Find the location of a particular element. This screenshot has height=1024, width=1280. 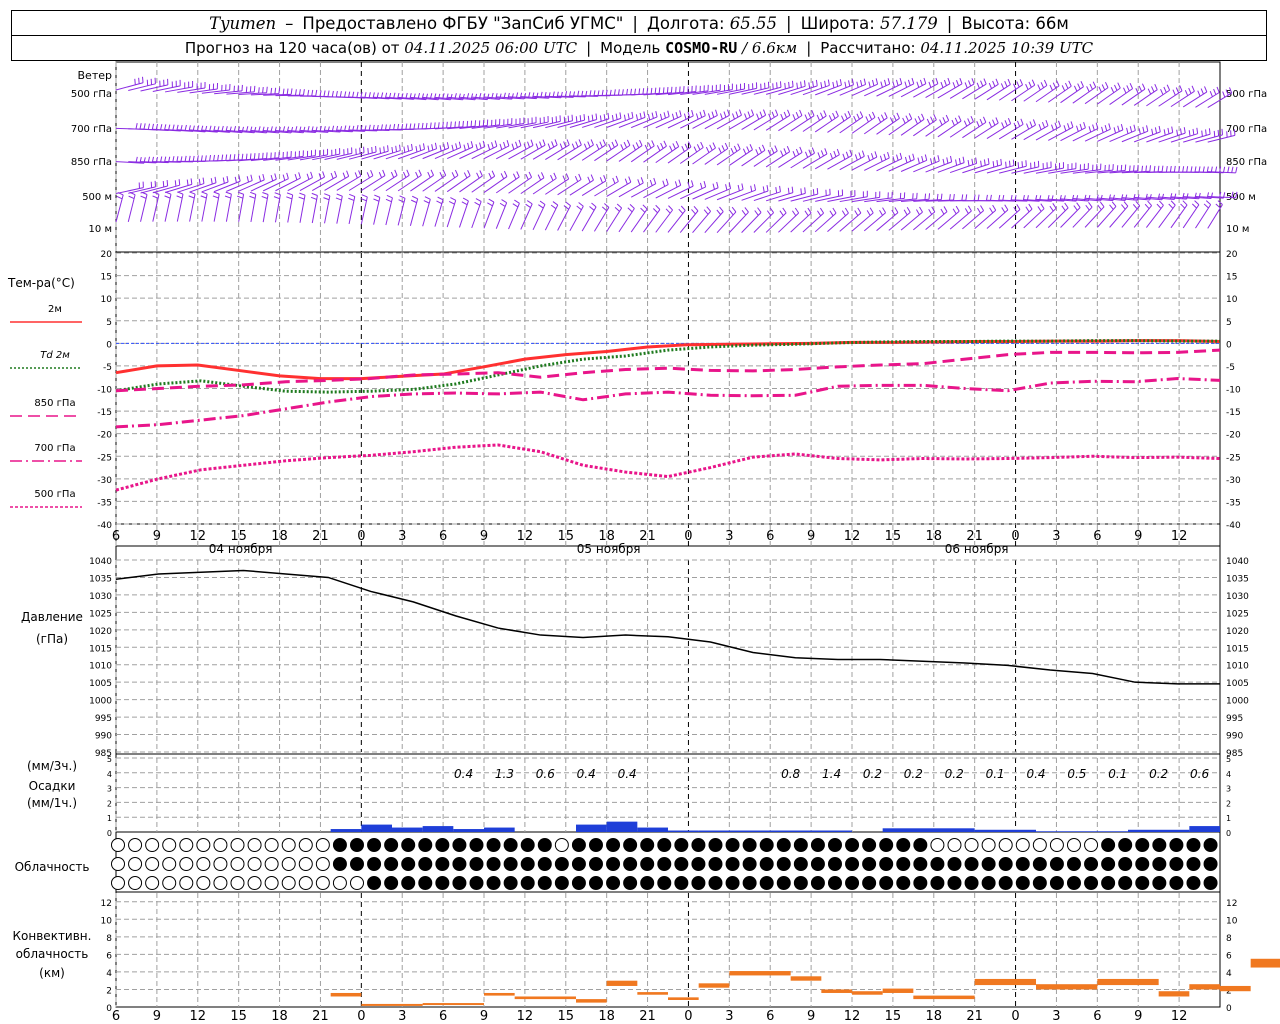

wind-level-label: 10 м is located at coordinates (100, 229).